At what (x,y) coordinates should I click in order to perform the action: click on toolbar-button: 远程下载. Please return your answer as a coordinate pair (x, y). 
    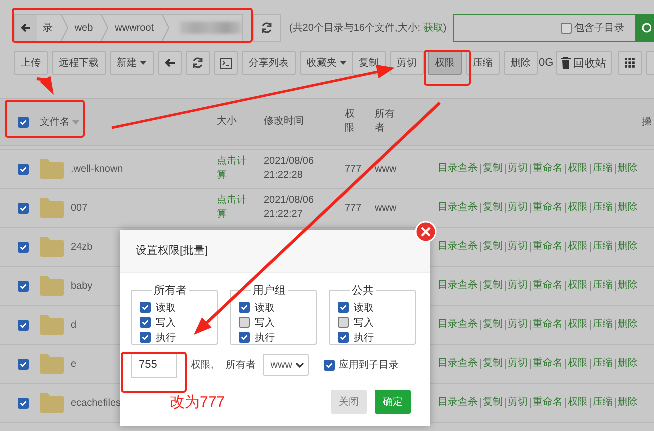
    Looking at the image, I should click on (79, 63).